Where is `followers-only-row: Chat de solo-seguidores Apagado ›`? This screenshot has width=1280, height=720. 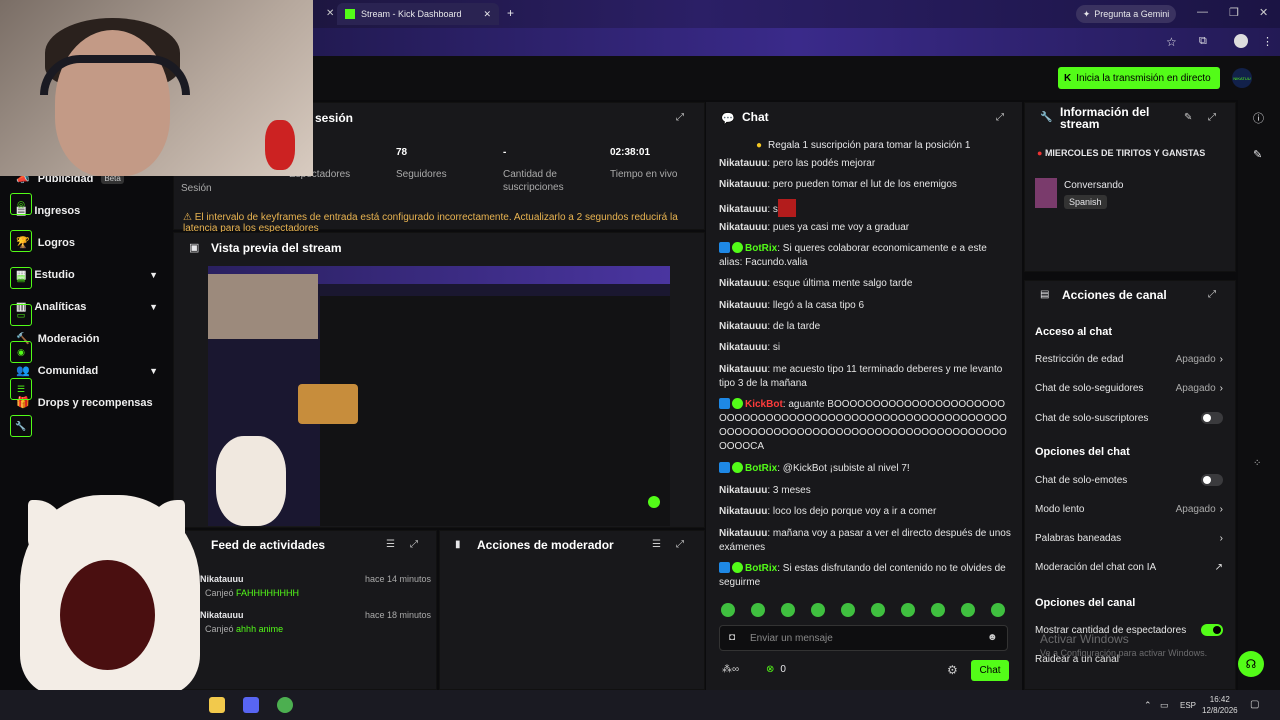
followers-only-row: Chat de solo-seguidores Apagado › is located at coordinates (1129, 388).